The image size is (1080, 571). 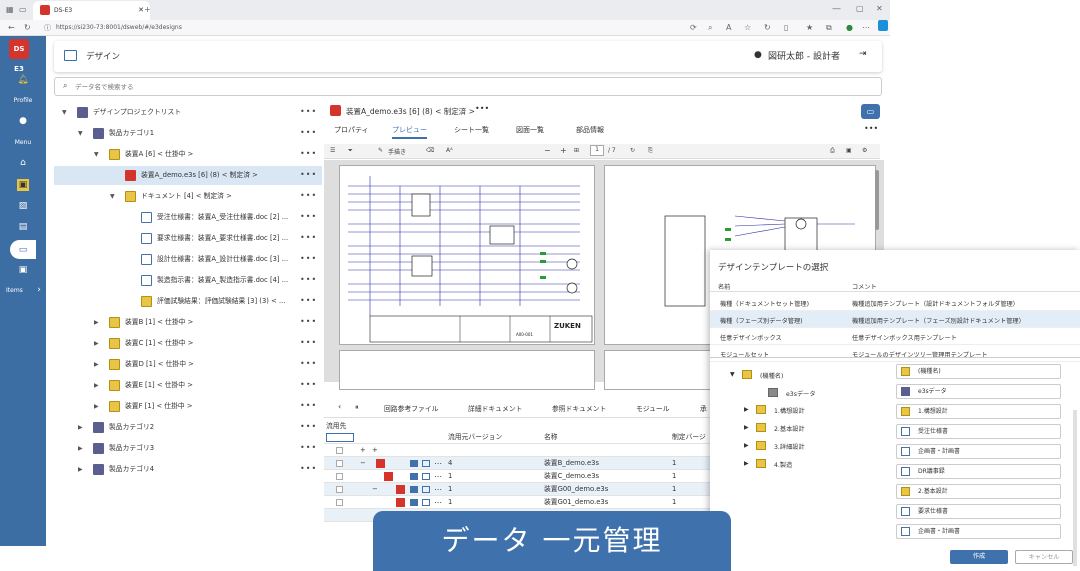 What do you see at coordinates (1075, 488) in the screenshot?
I see `dialog-scrollbar` at bounding box center [1075, 488].